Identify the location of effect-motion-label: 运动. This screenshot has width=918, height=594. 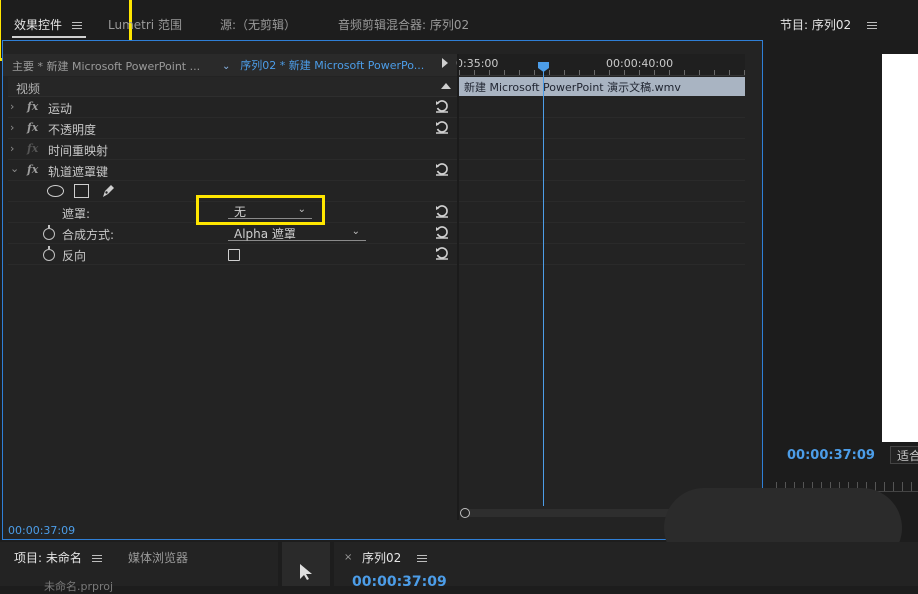
(60, 109).